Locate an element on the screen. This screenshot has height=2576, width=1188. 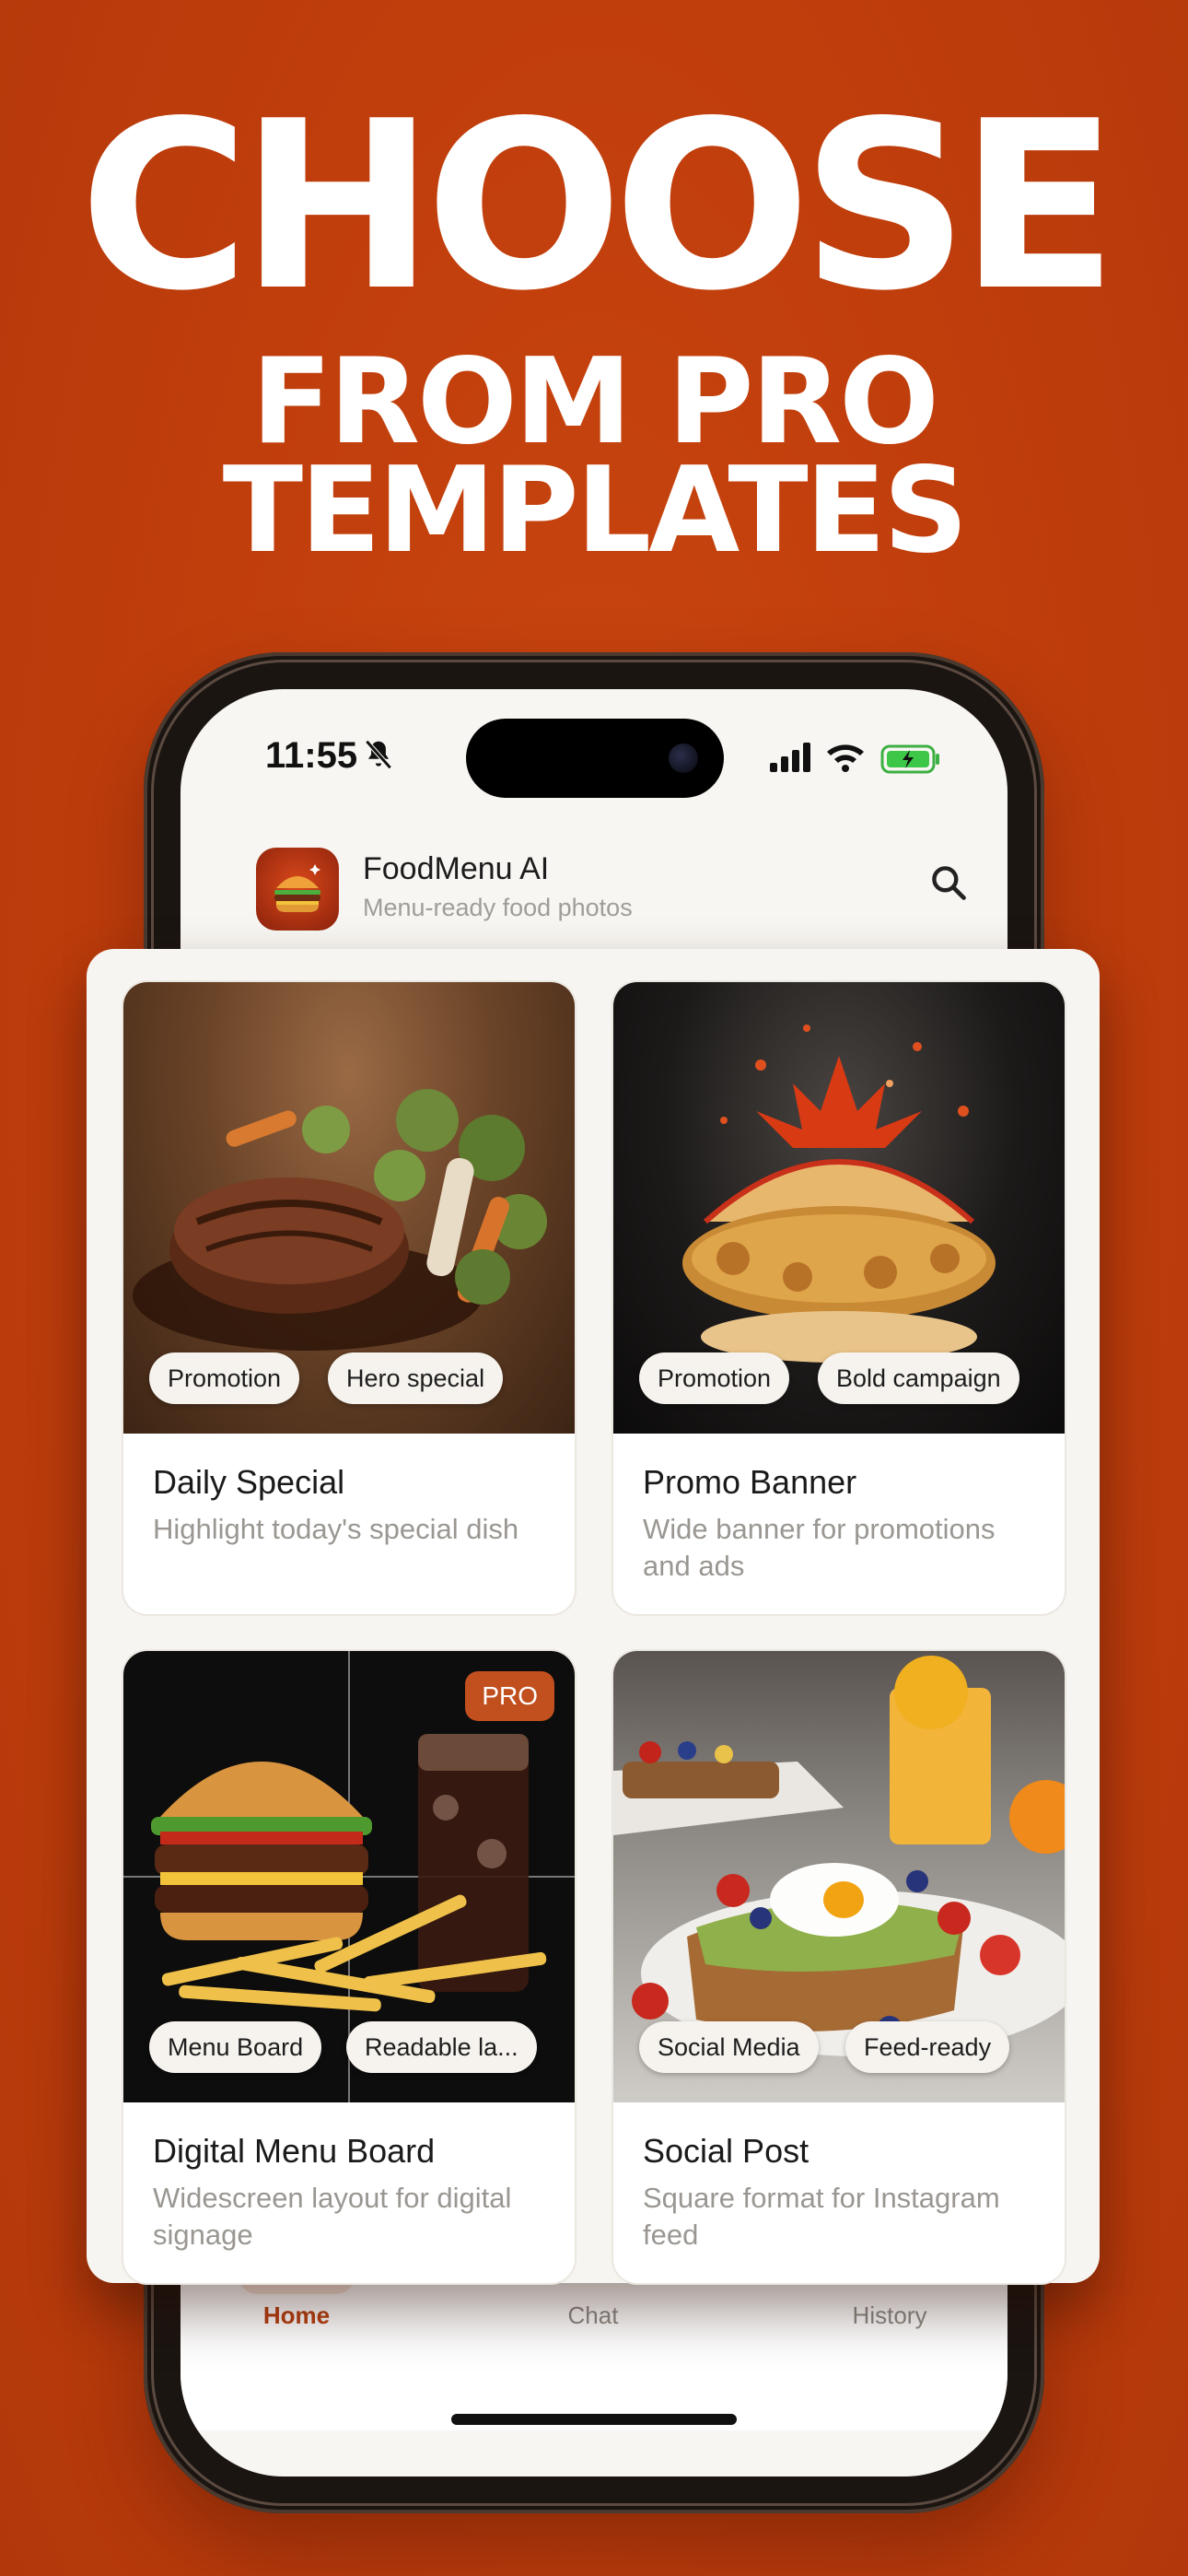
cellular-signal-icon is located at coordinates (790, 757).